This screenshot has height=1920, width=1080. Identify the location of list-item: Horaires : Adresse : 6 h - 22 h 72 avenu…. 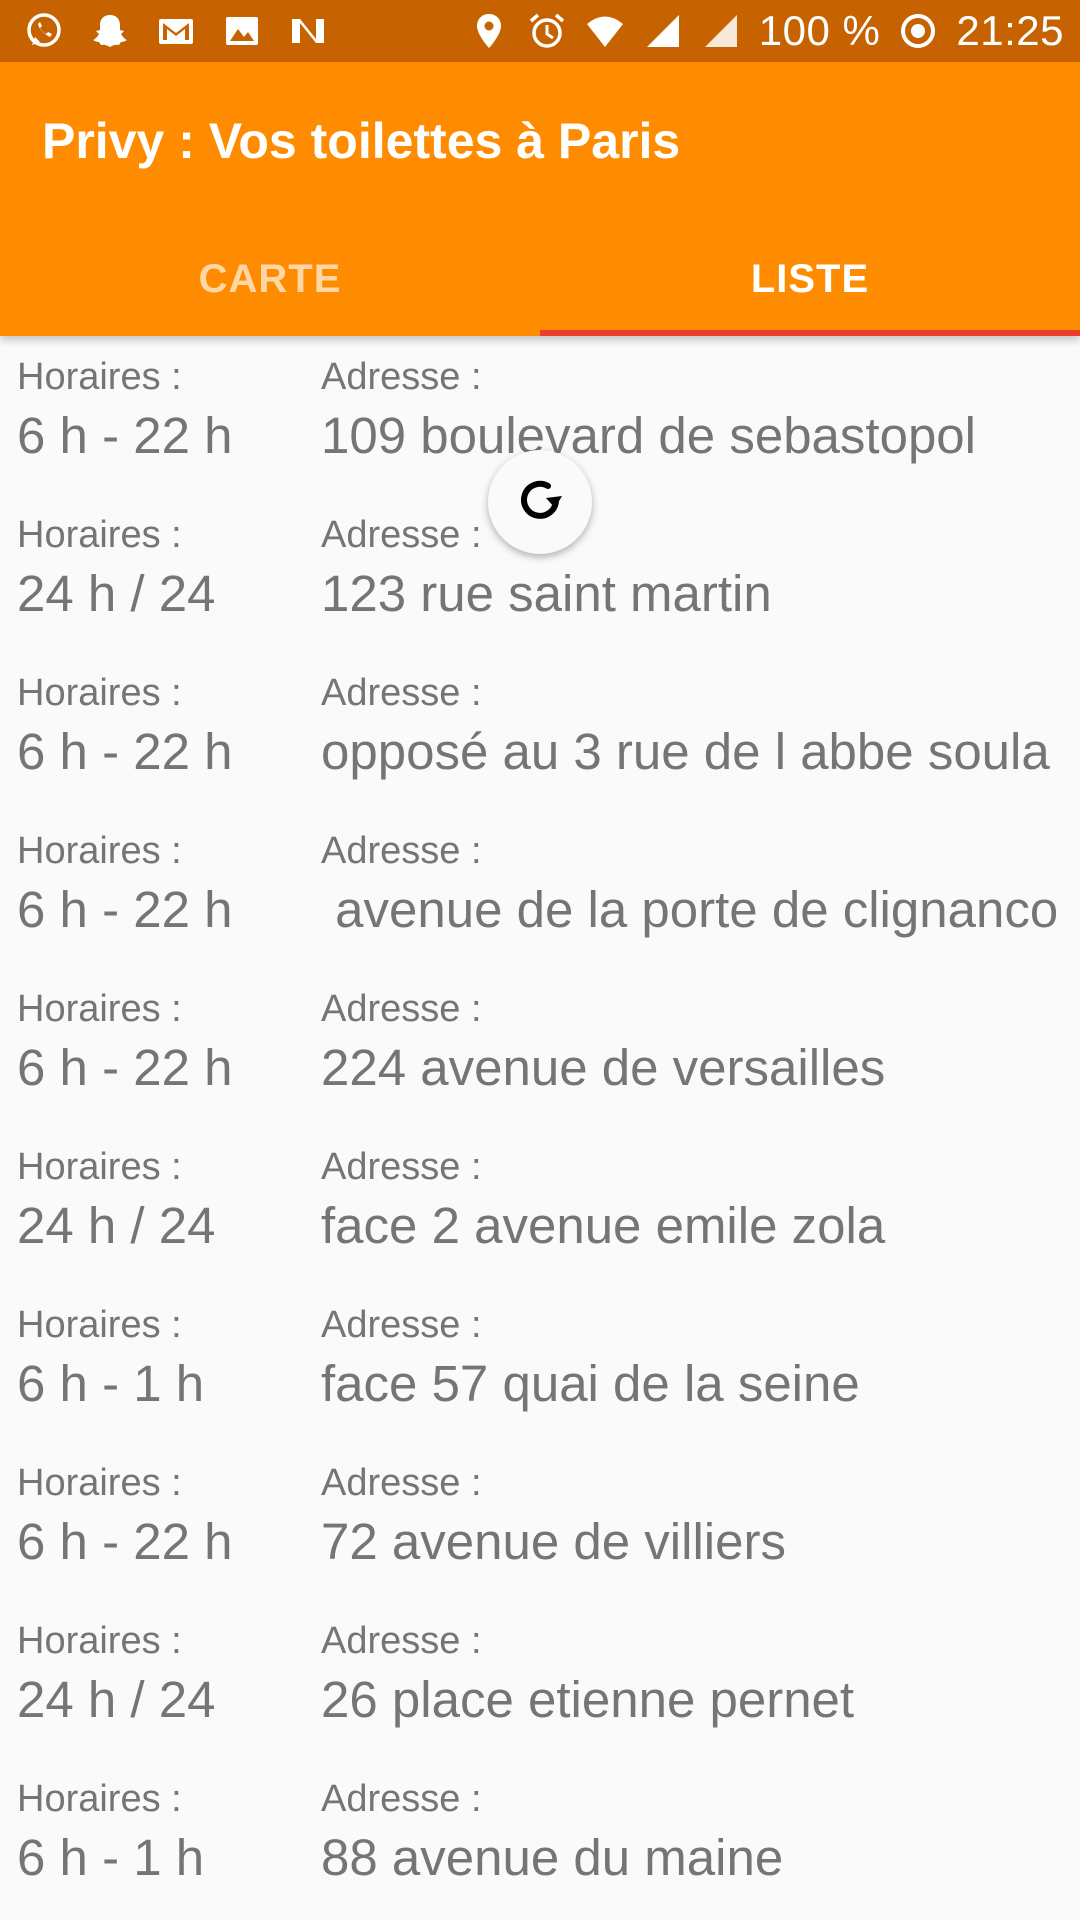
(540, 1521).